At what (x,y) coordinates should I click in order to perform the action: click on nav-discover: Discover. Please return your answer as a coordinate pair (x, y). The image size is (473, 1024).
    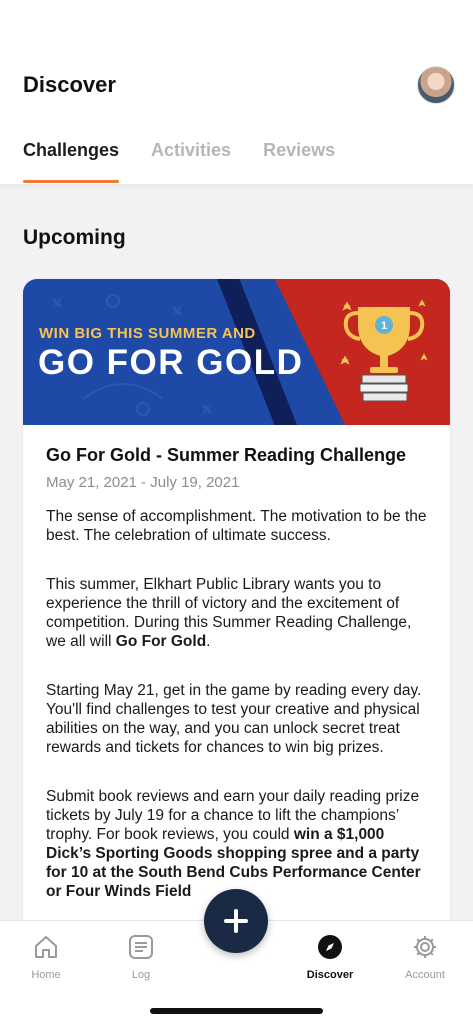
    Looking at the image, I should click on (330, 957).